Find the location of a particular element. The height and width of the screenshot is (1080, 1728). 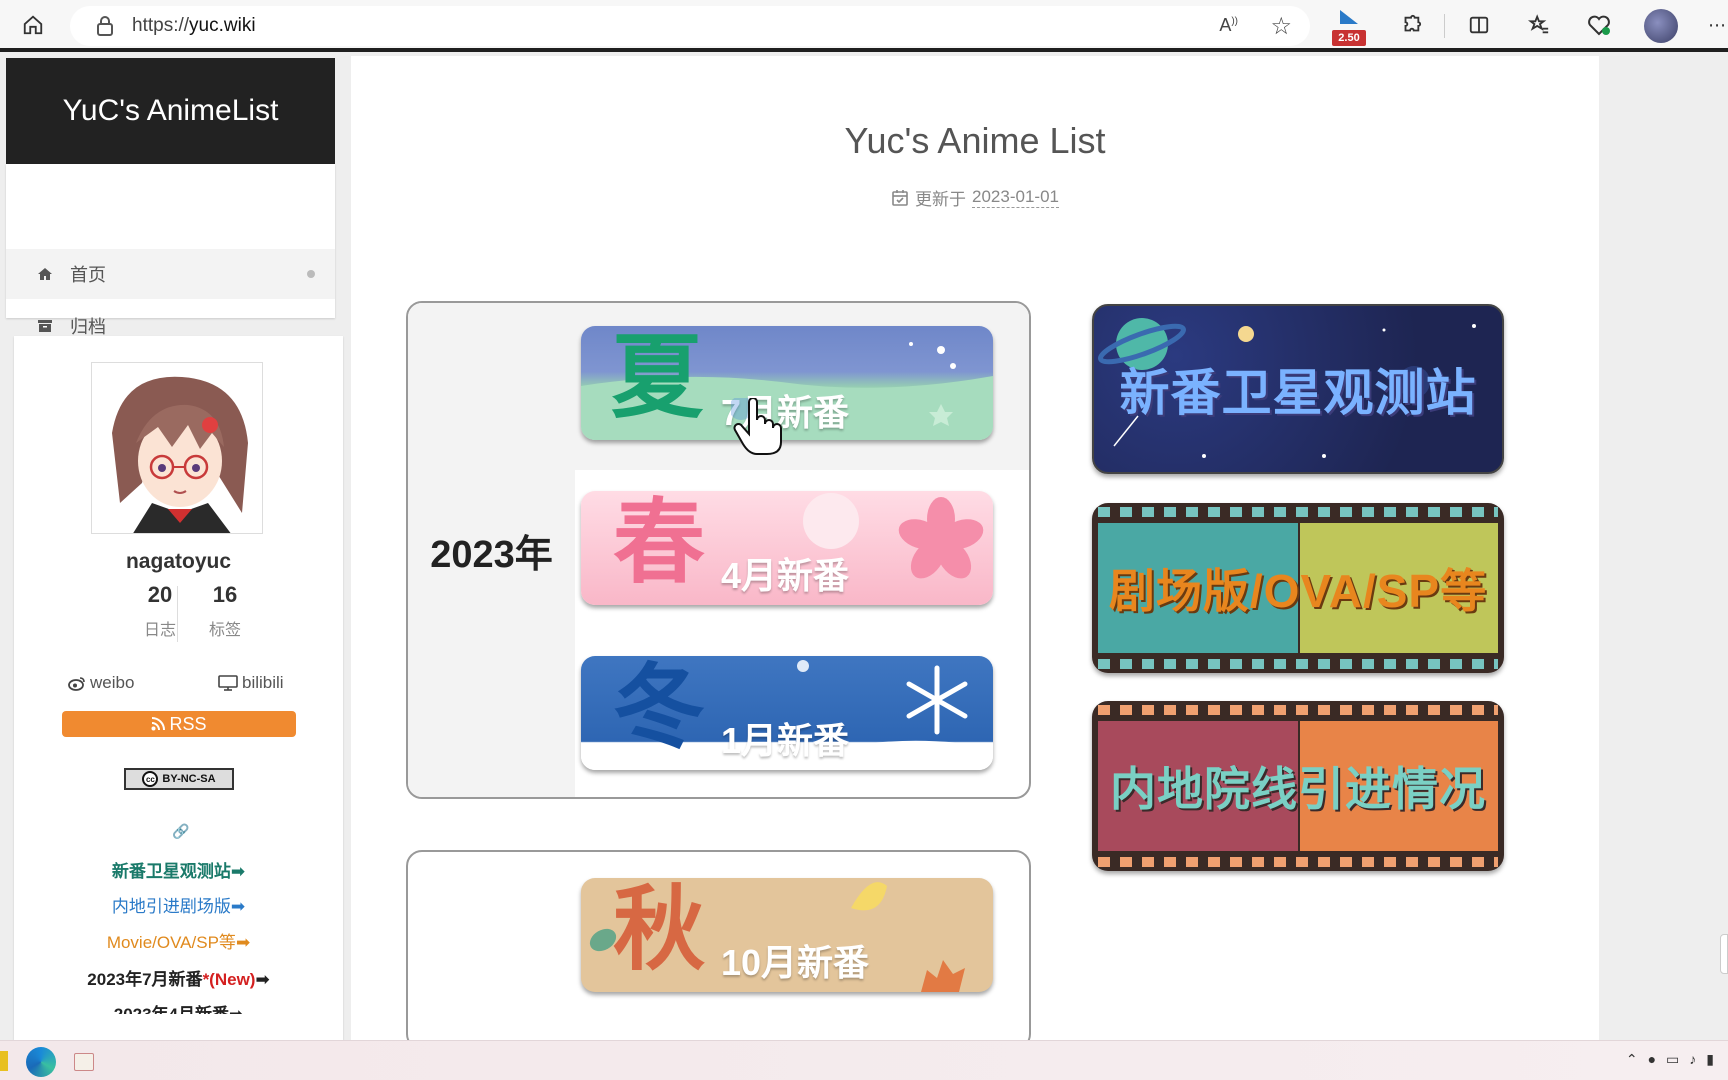

toolbar-divider is located at coordinates (1444, 26).